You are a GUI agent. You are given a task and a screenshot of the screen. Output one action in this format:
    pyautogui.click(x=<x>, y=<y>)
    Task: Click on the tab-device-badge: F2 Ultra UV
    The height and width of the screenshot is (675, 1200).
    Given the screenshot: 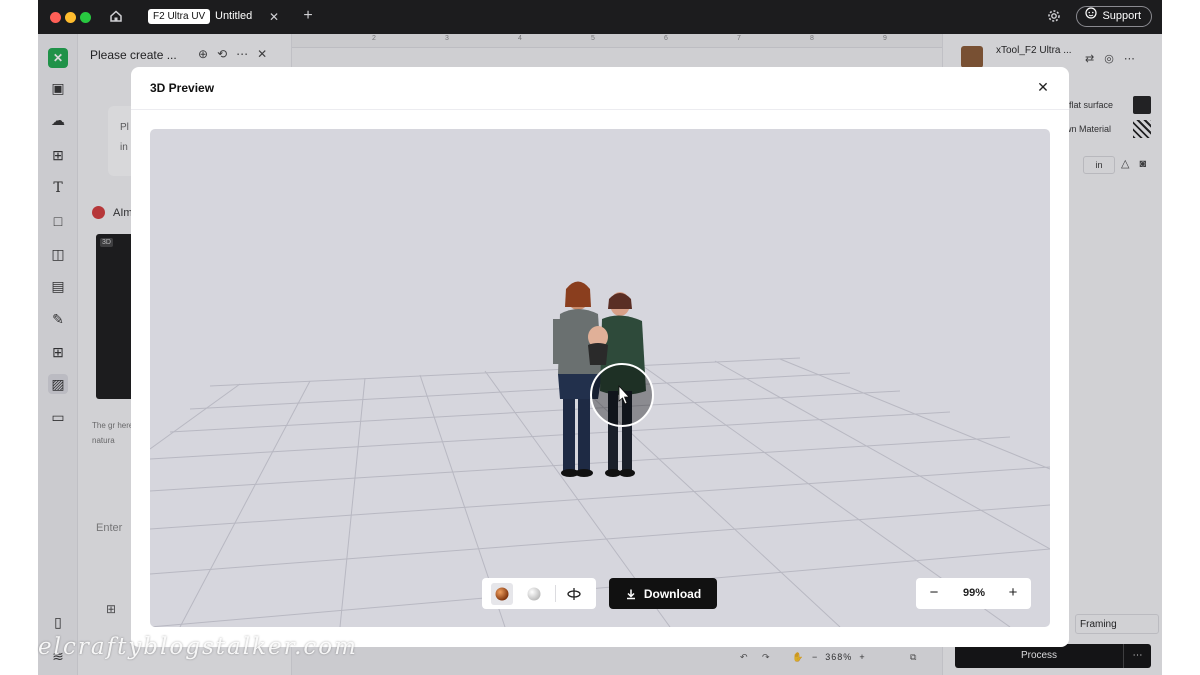 What is the action you would take?
    pyautogui.click(x=179, y=16)
    